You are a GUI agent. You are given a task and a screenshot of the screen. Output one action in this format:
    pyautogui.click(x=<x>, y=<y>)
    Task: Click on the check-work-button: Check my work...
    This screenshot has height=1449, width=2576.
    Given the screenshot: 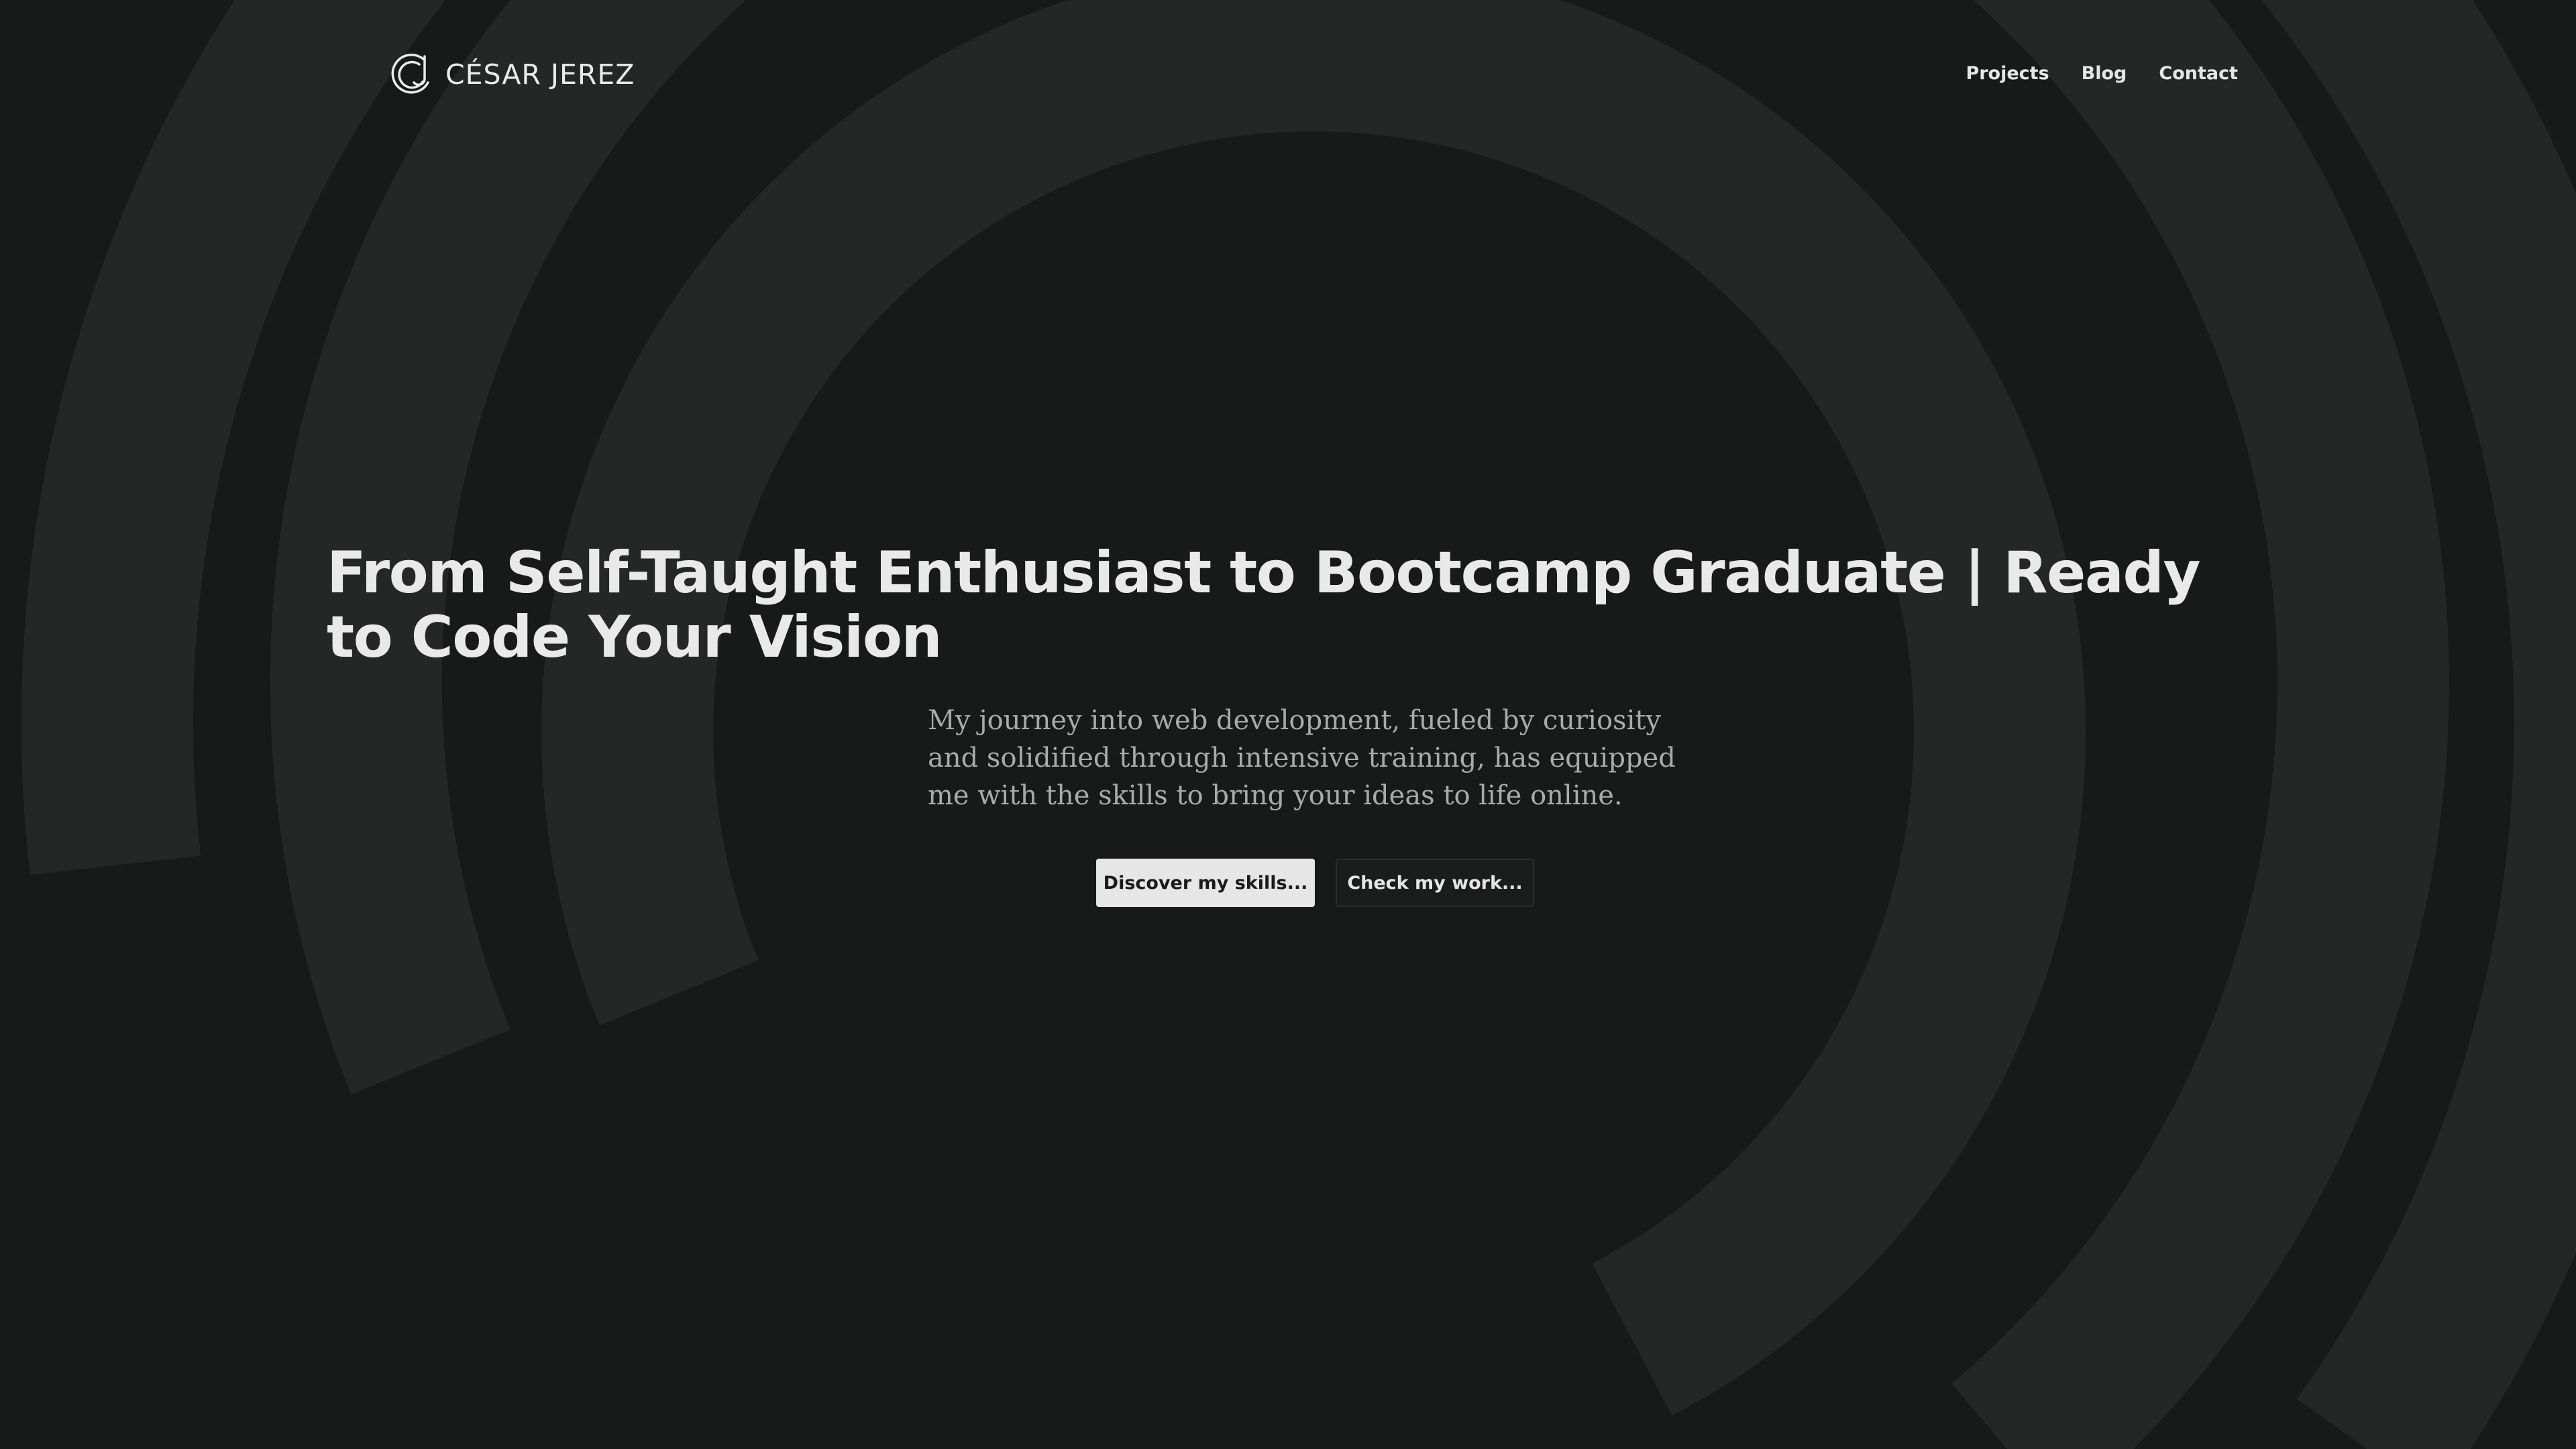 What is the action you would take?
    pyautogui.click(x=1435, y=883)
    